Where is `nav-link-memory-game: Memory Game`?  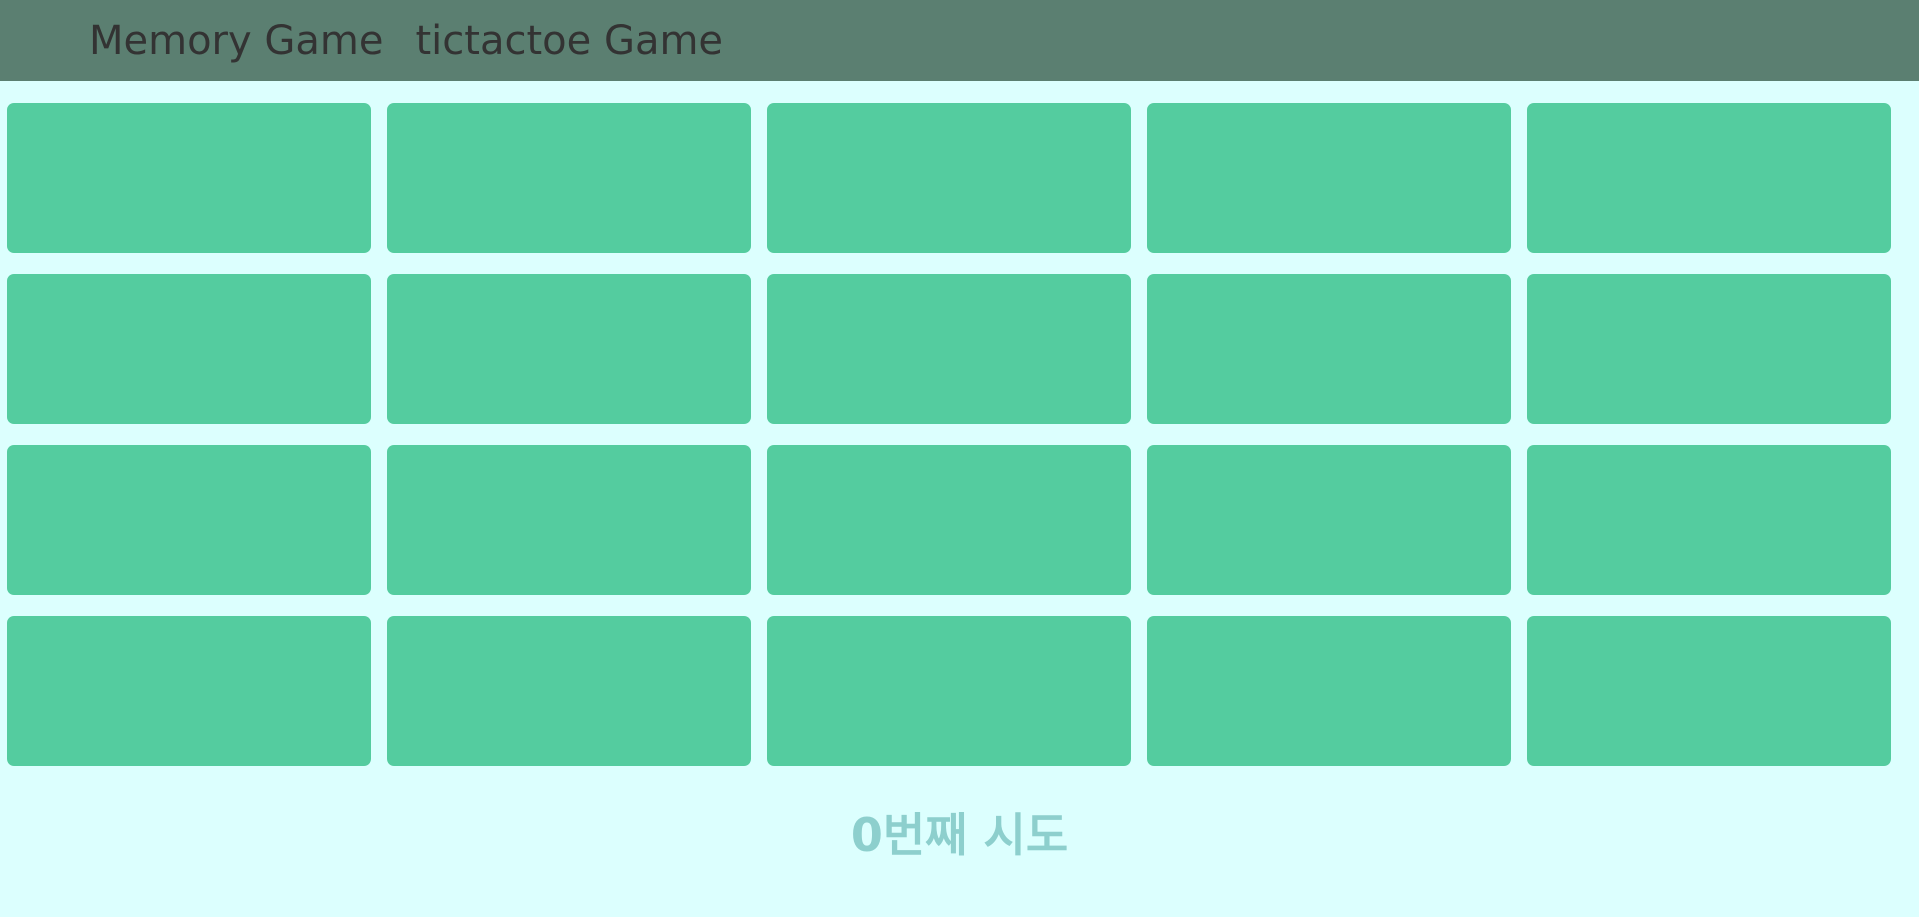
nav-link-memory-game: Memory Game is located at coordinates (236, 41).